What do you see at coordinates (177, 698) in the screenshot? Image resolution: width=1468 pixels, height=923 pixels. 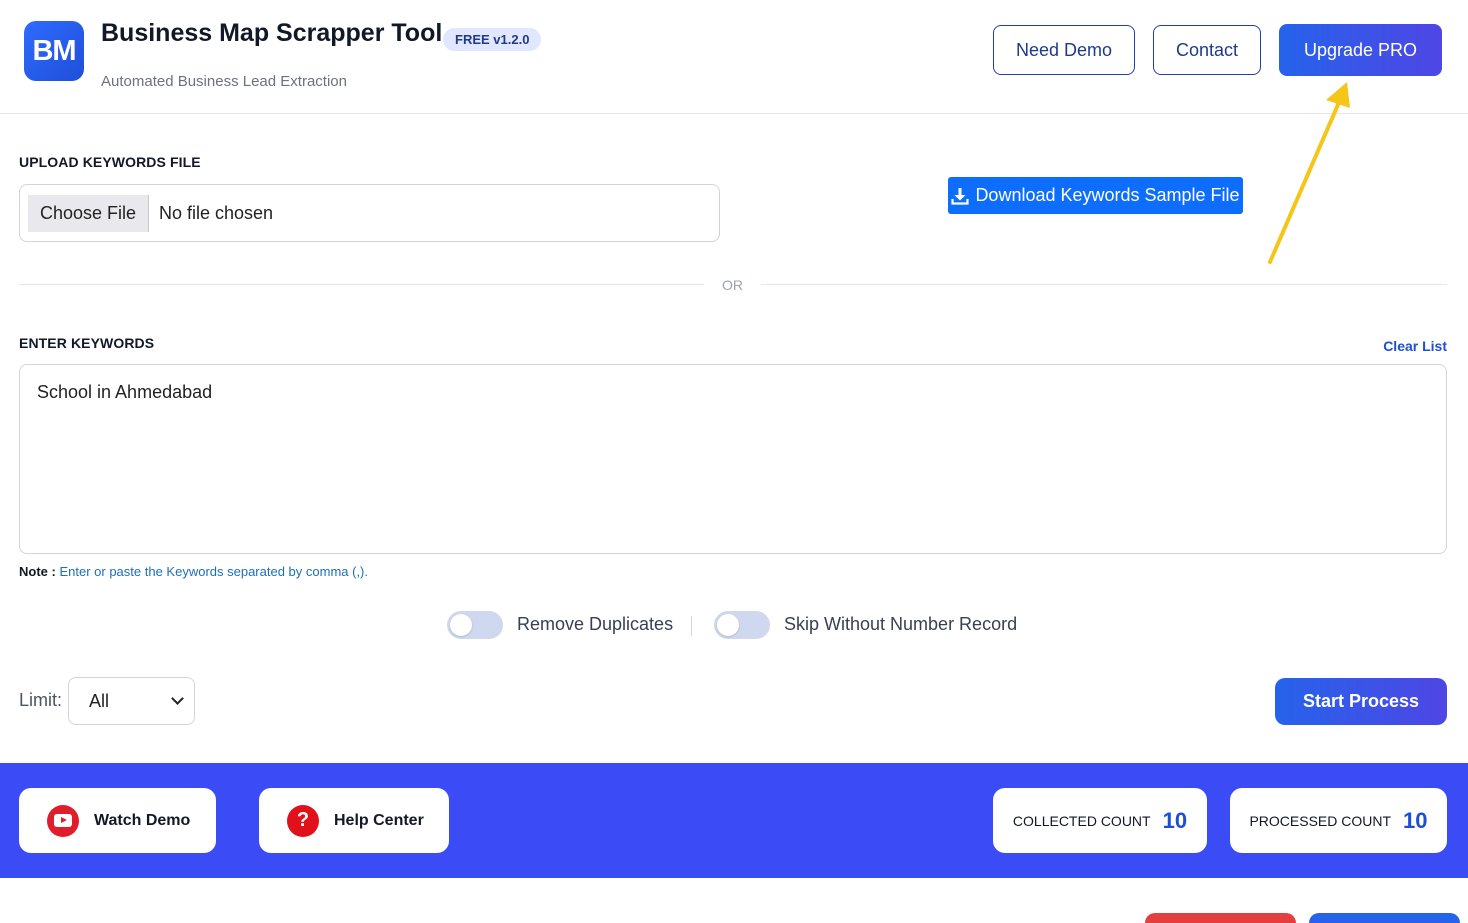 I see `chevron-down-icon` at bounding box center [177, 698].